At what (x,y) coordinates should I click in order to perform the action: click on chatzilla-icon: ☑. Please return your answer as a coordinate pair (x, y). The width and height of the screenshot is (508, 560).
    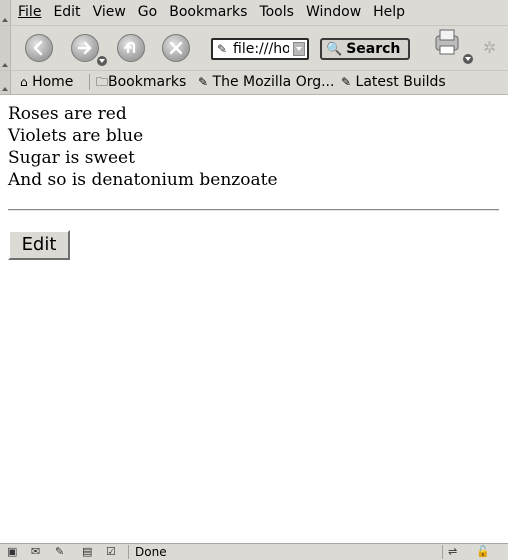
    Looking at the image, I should click on (111, 551).